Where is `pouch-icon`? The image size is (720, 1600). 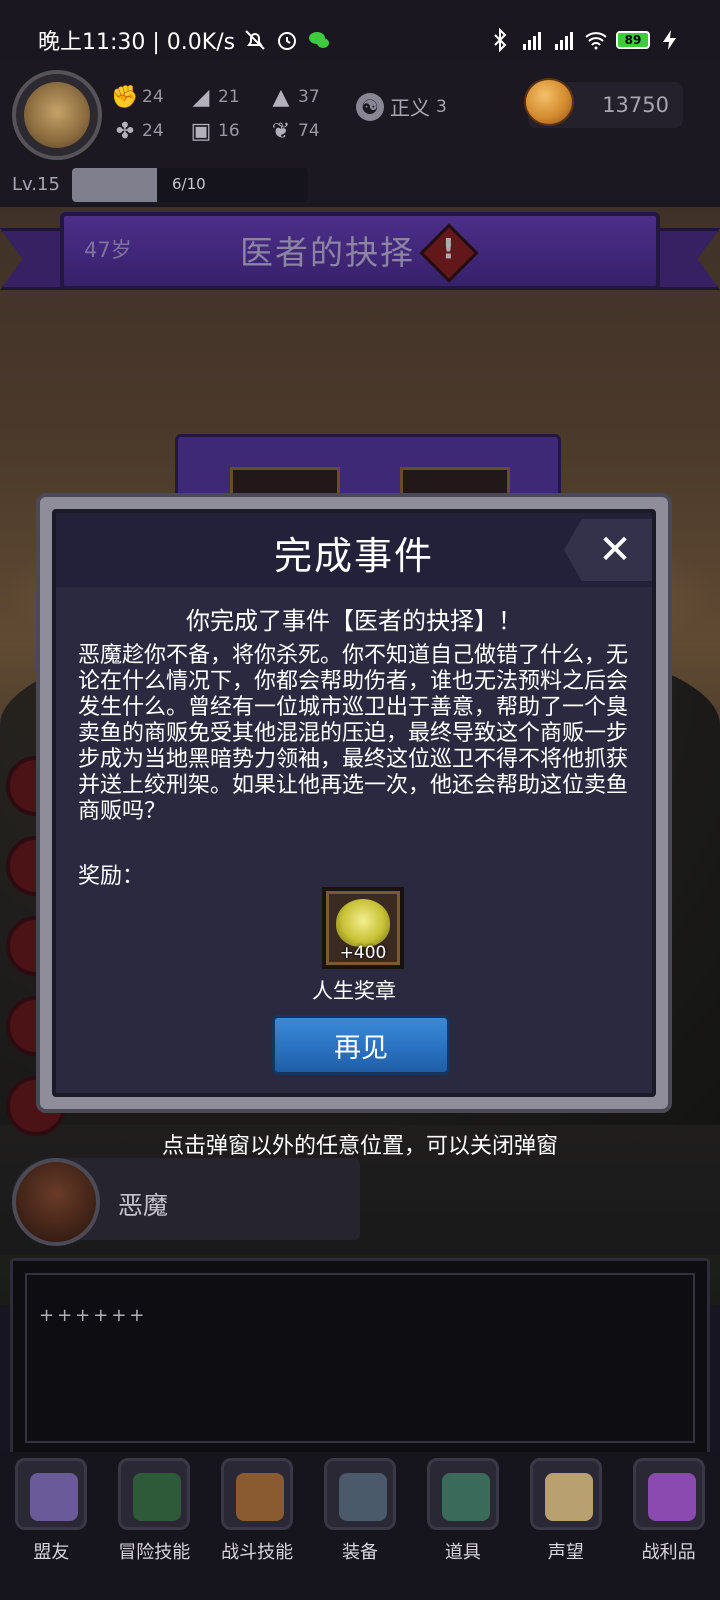 pouch-icon is located at coordinates (465, 1497).